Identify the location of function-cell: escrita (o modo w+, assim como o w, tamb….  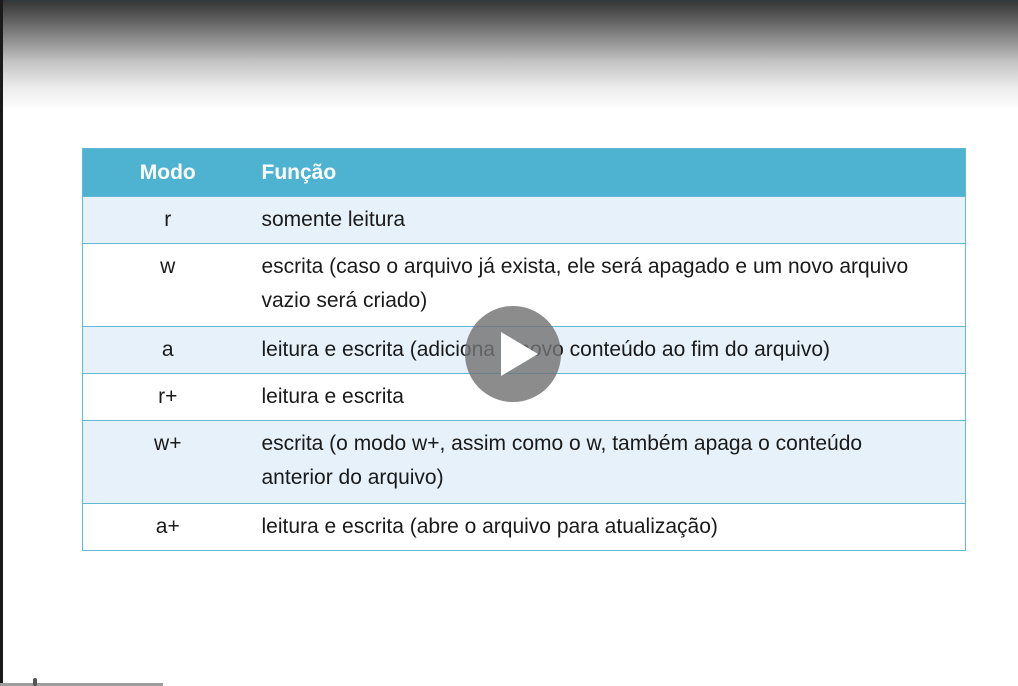
(613, 462).